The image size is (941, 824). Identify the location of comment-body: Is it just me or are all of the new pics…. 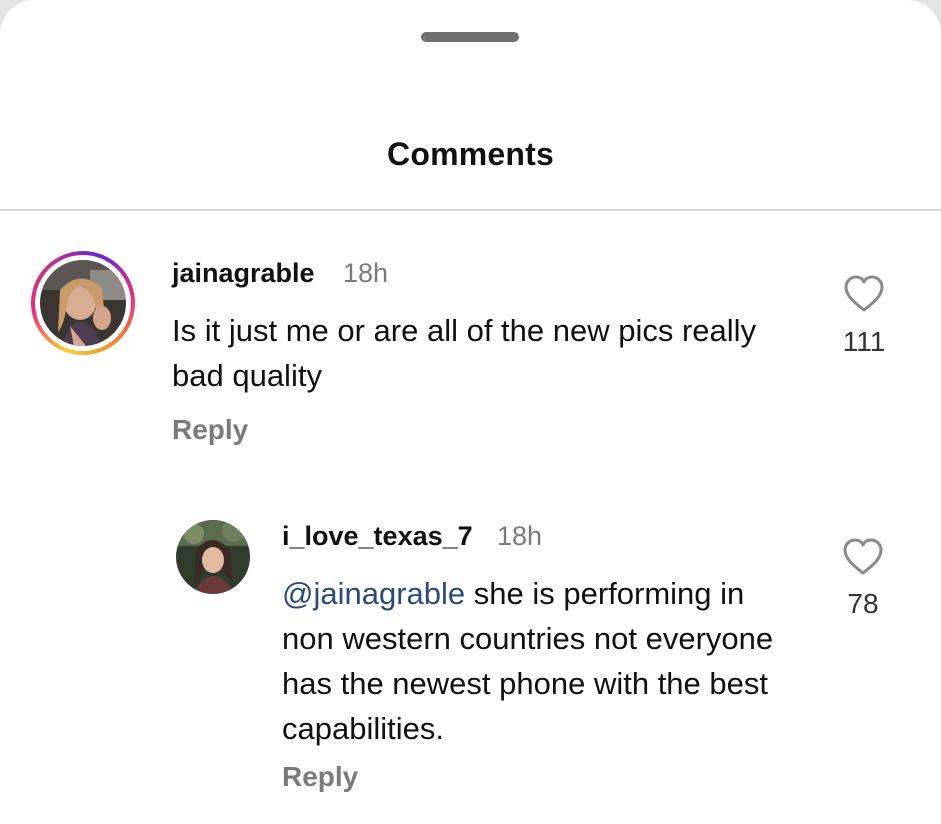
(464, 353).